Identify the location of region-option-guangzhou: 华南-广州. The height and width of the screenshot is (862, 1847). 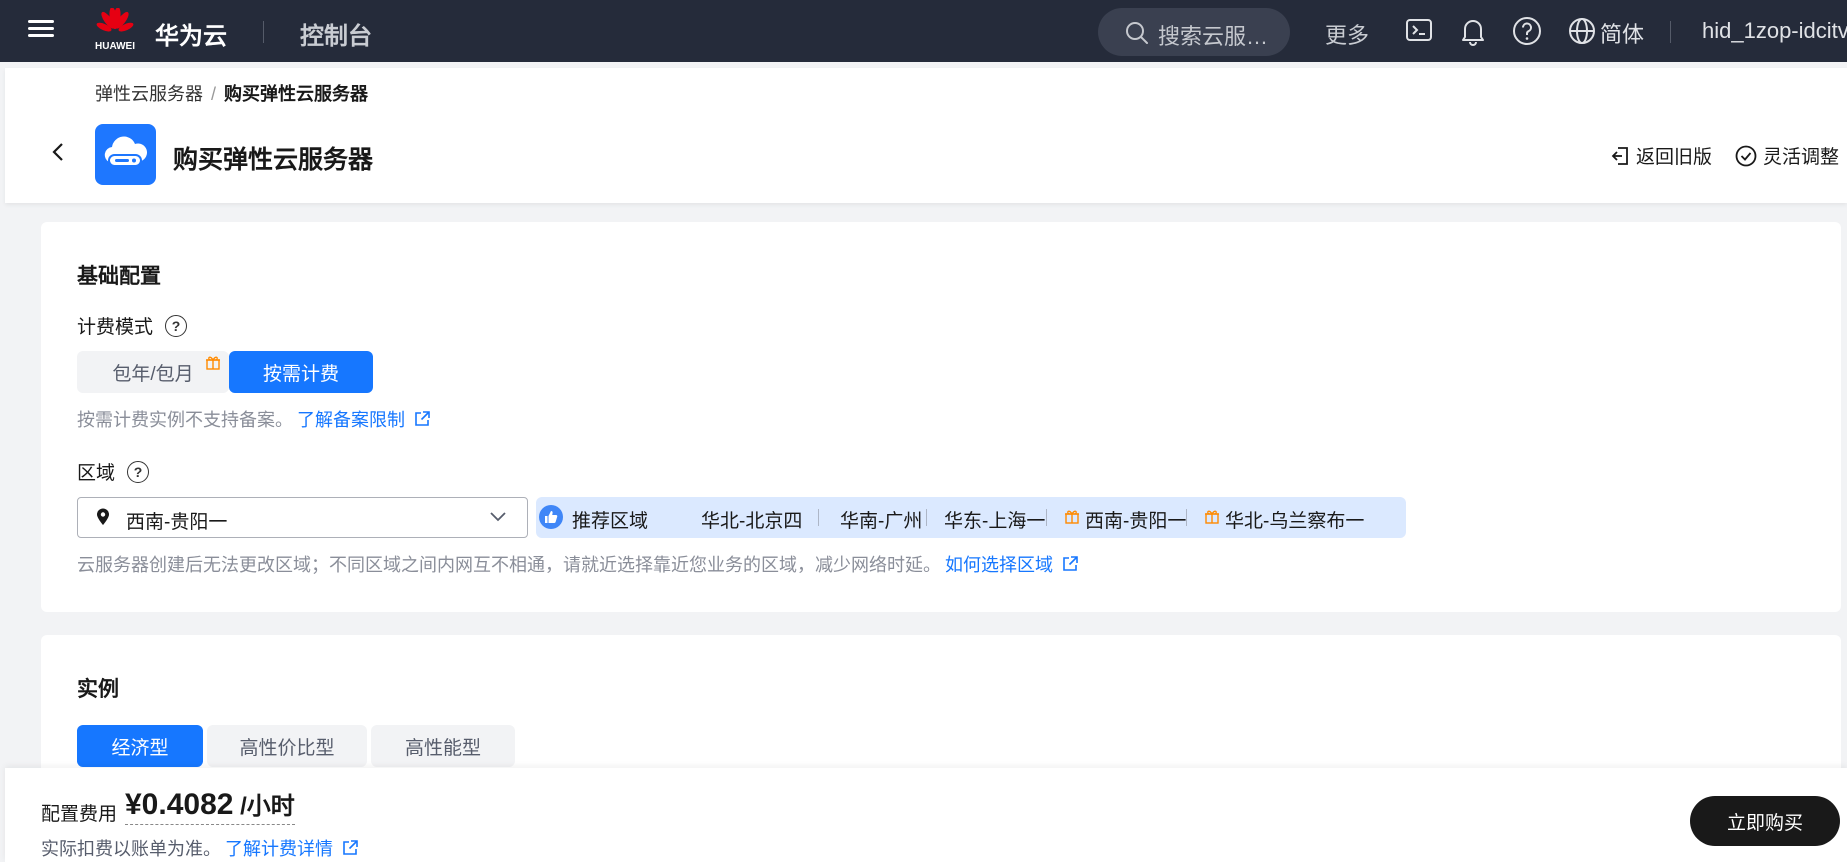
(881, 519).